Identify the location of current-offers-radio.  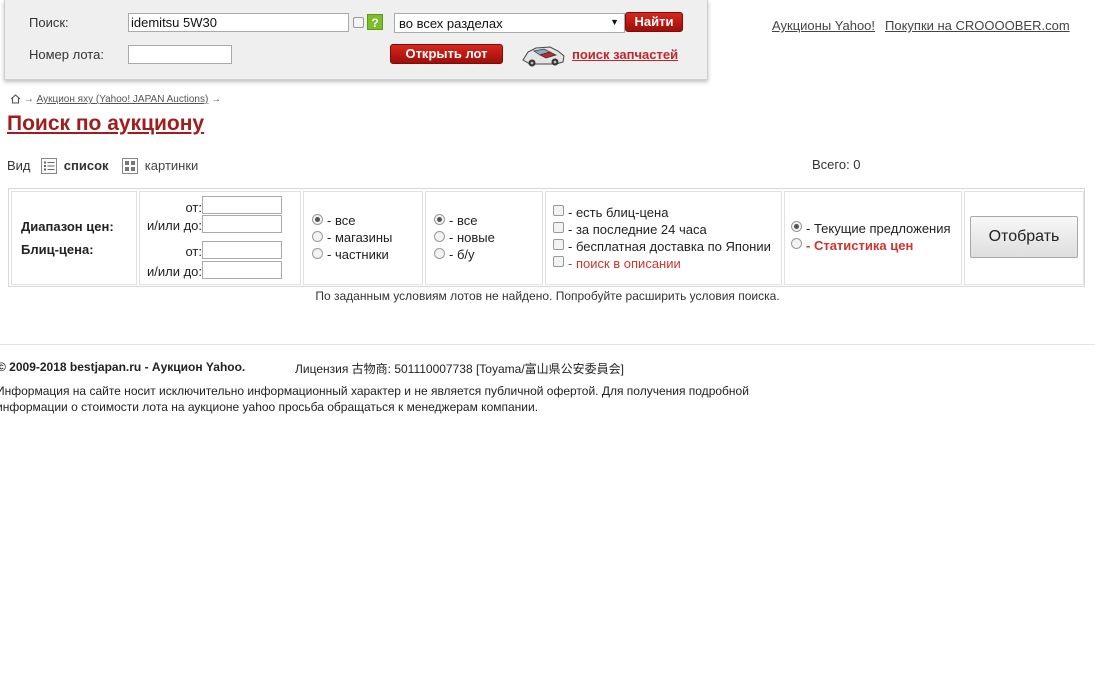
(796, 226).